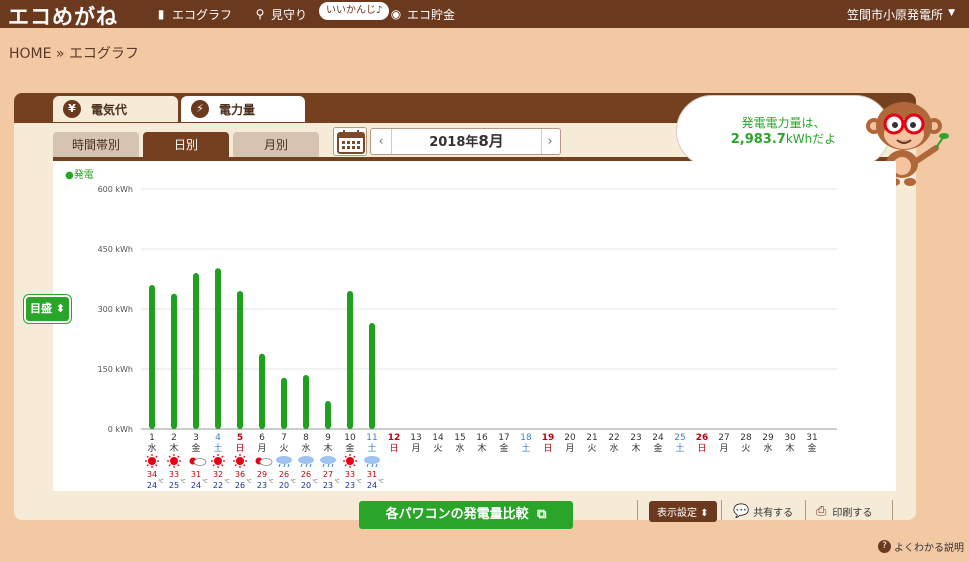  Describe the element at coordinates (951, 13) in the screenshot. I see `chevron-down-icon: ▼` at that location.